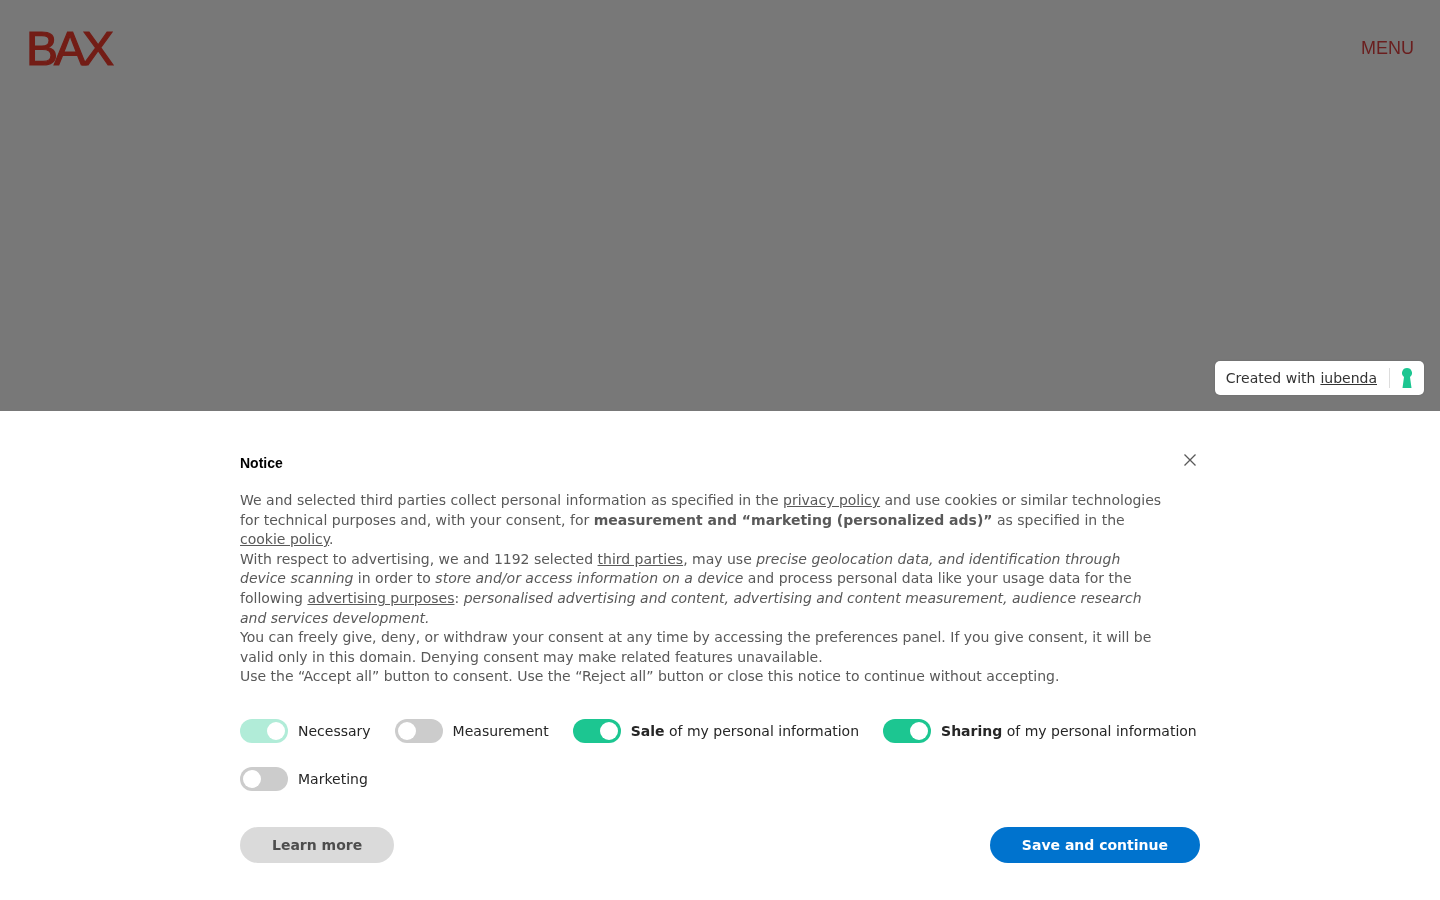  I want to click on toggle-label: Sharing of my personal information, so click(1069, 731).